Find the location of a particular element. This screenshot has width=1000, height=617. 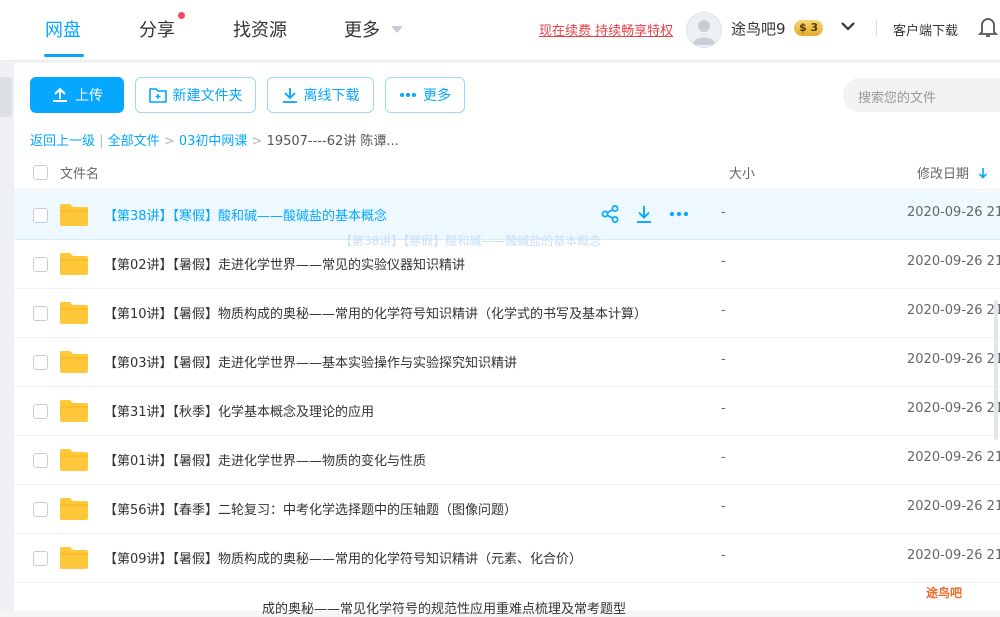

nav-tab-more: 更多 is located at coordinates (362, 29).